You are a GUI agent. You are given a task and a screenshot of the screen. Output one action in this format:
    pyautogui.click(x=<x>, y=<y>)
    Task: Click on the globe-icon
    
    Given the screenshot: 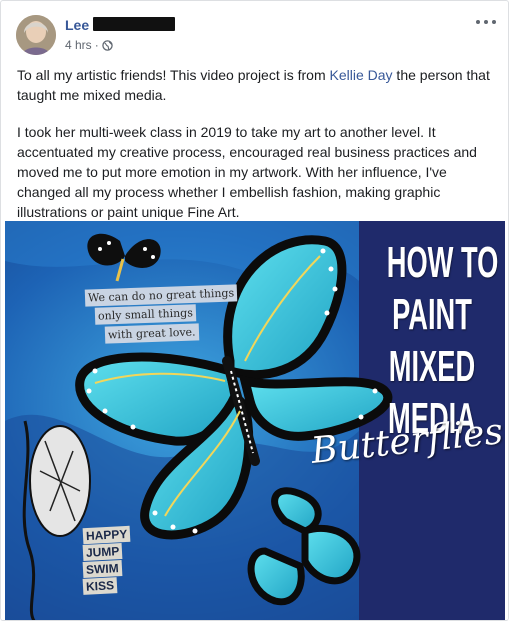 What is the action you would take?
    pyautogui.click(x=107, y=45)
    